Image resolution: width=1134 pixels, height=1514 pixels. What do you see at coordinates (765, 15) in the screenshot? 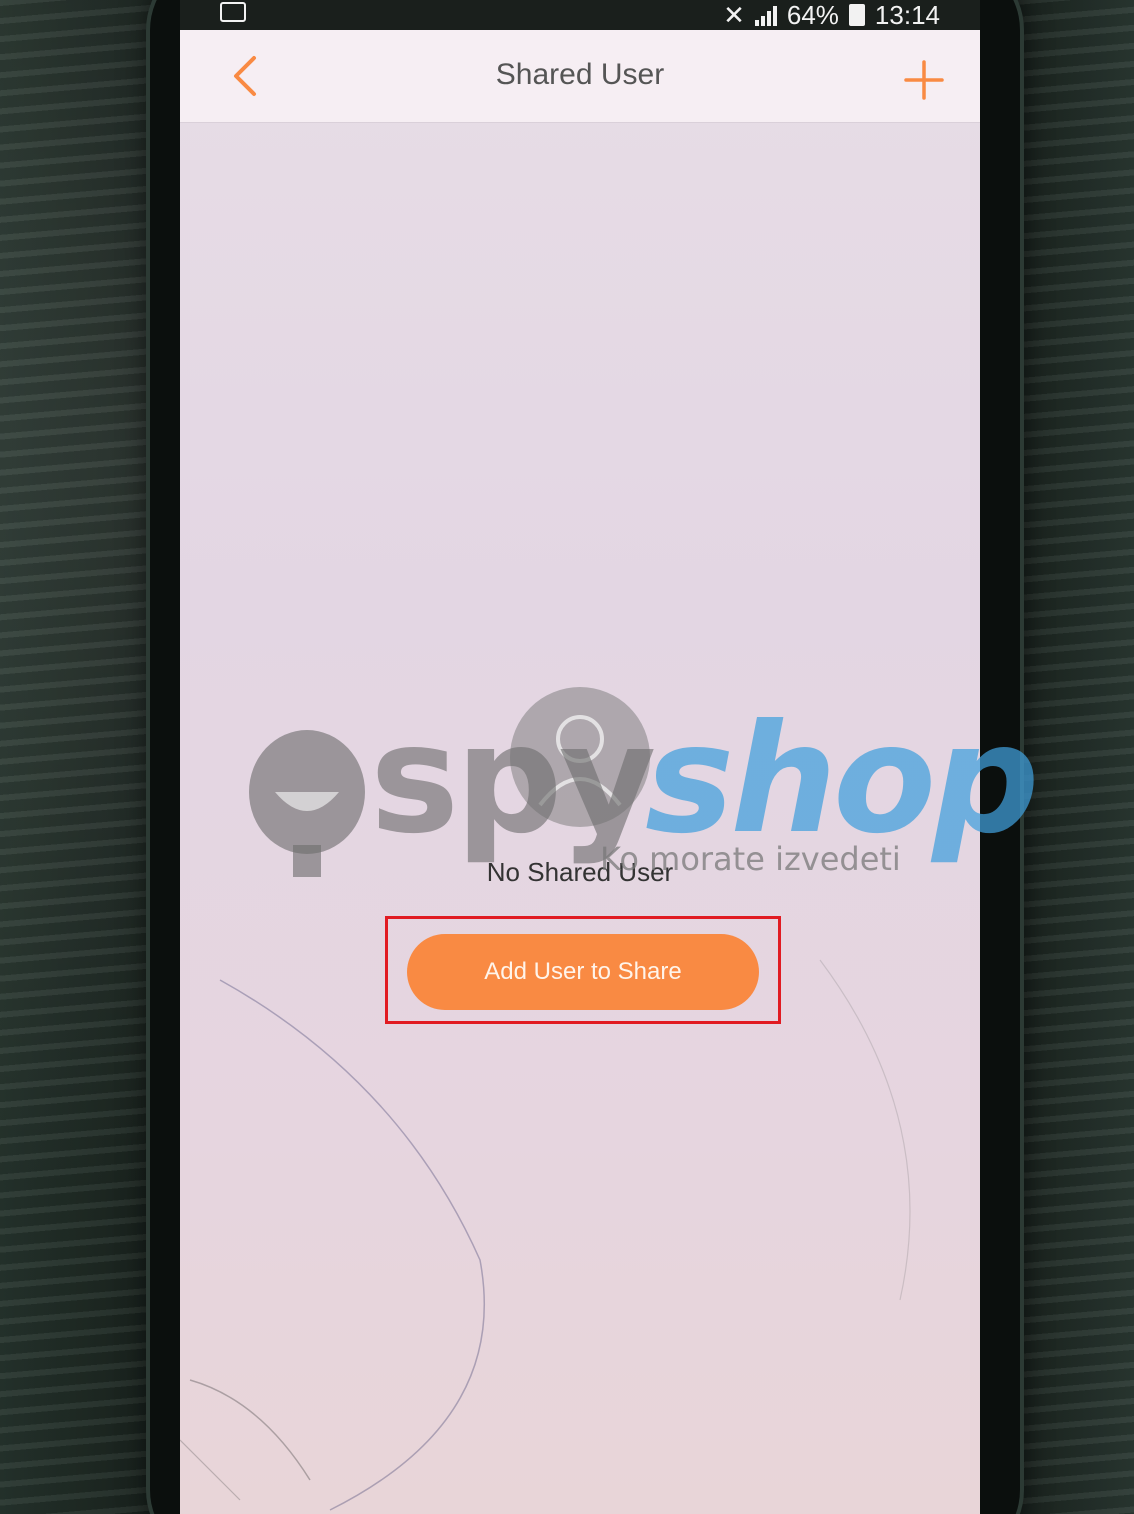
I see `signal-icon` at bounding box center [765, 15].